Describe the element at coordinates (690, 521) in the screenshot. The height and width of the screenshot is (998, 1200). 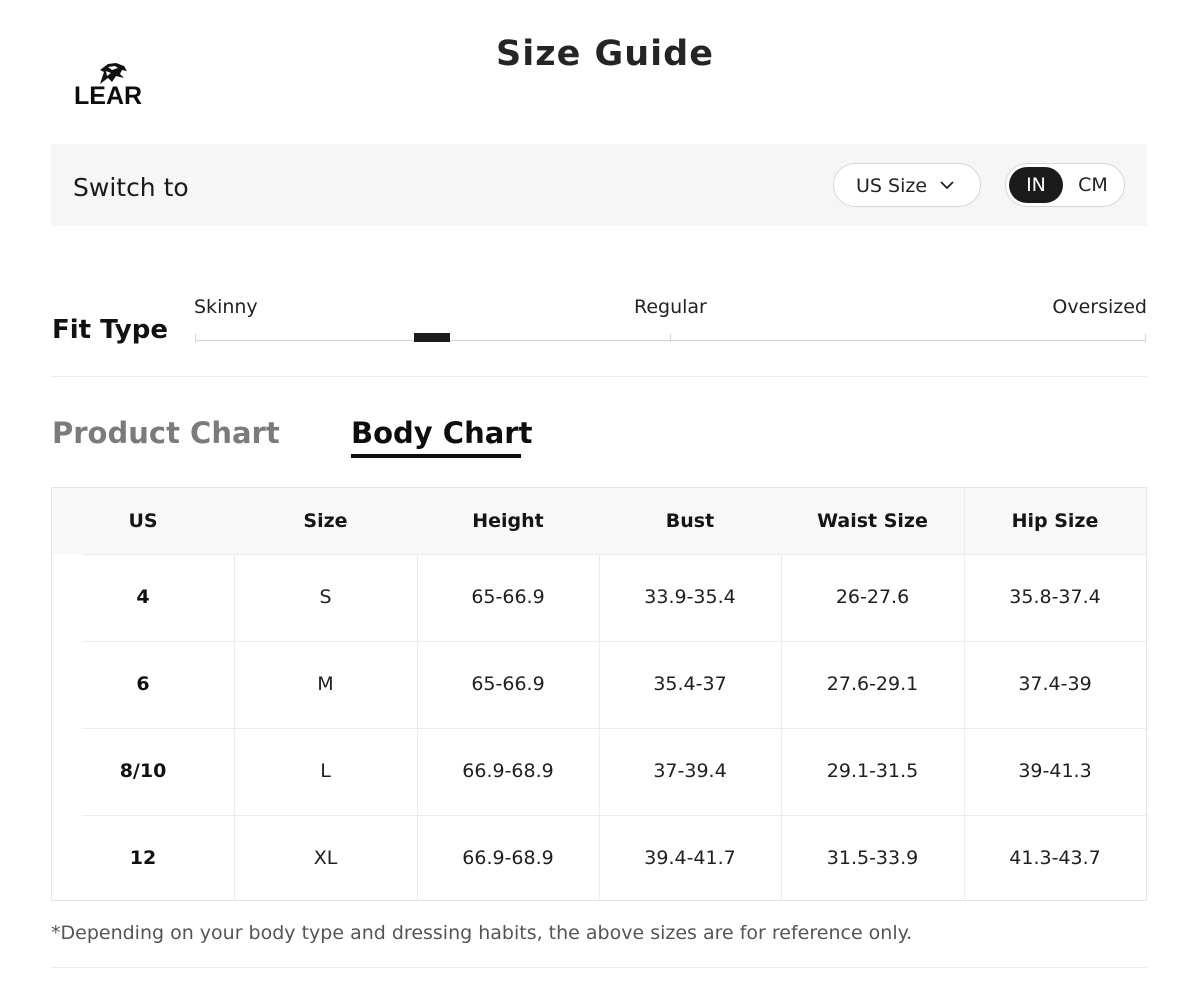
I see `column-header-bust: Bust` at that location.